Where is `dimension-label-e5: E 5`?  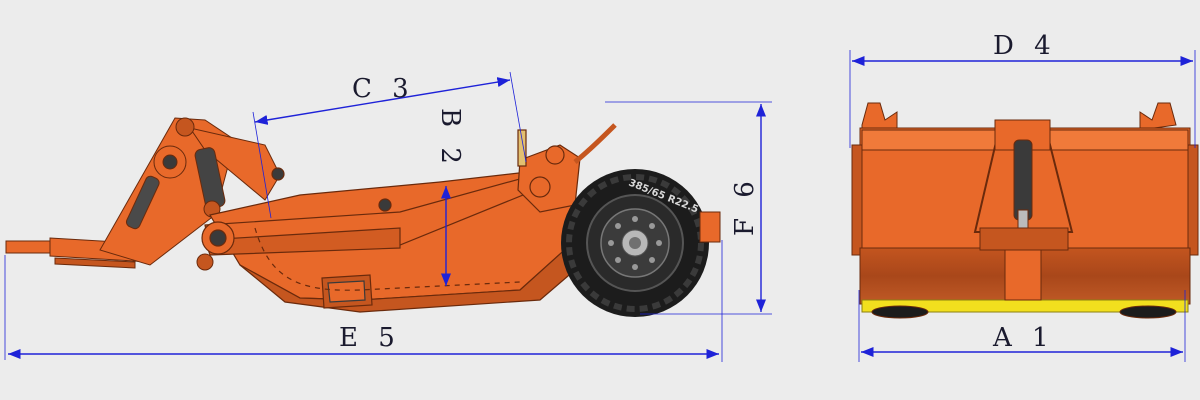 dimension-label-e5: E 5 is located at coordinates (370, 338).